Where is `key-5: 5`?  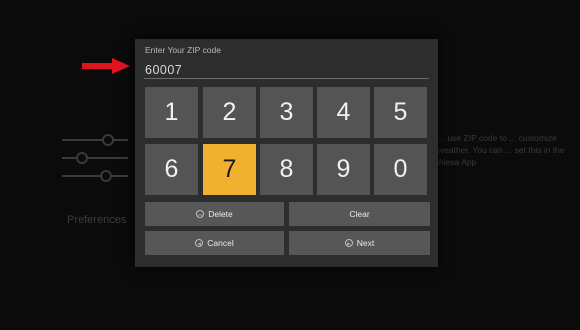 key-5: 5 is located at coordinates (400, 112).